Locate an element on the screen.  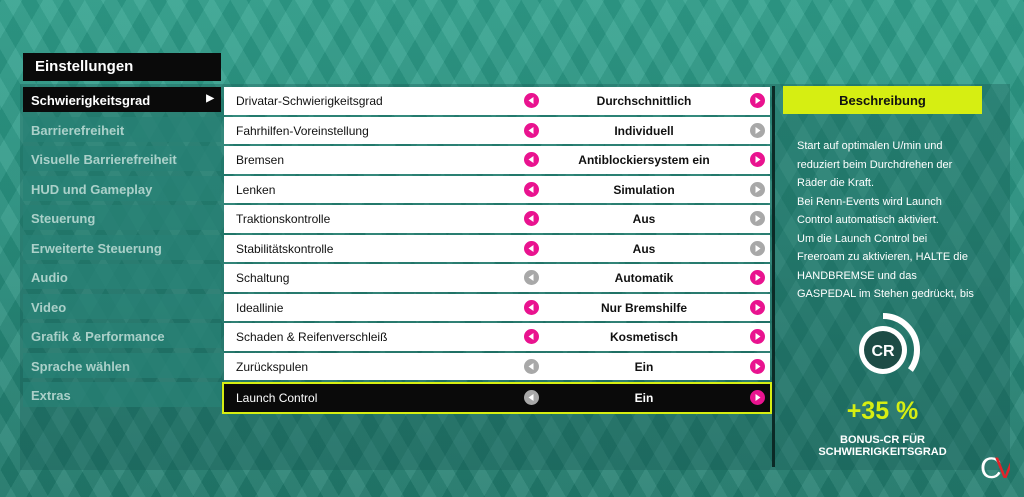
sidebar-item-label: Sprache wählen is located at coordinates (80, 366).